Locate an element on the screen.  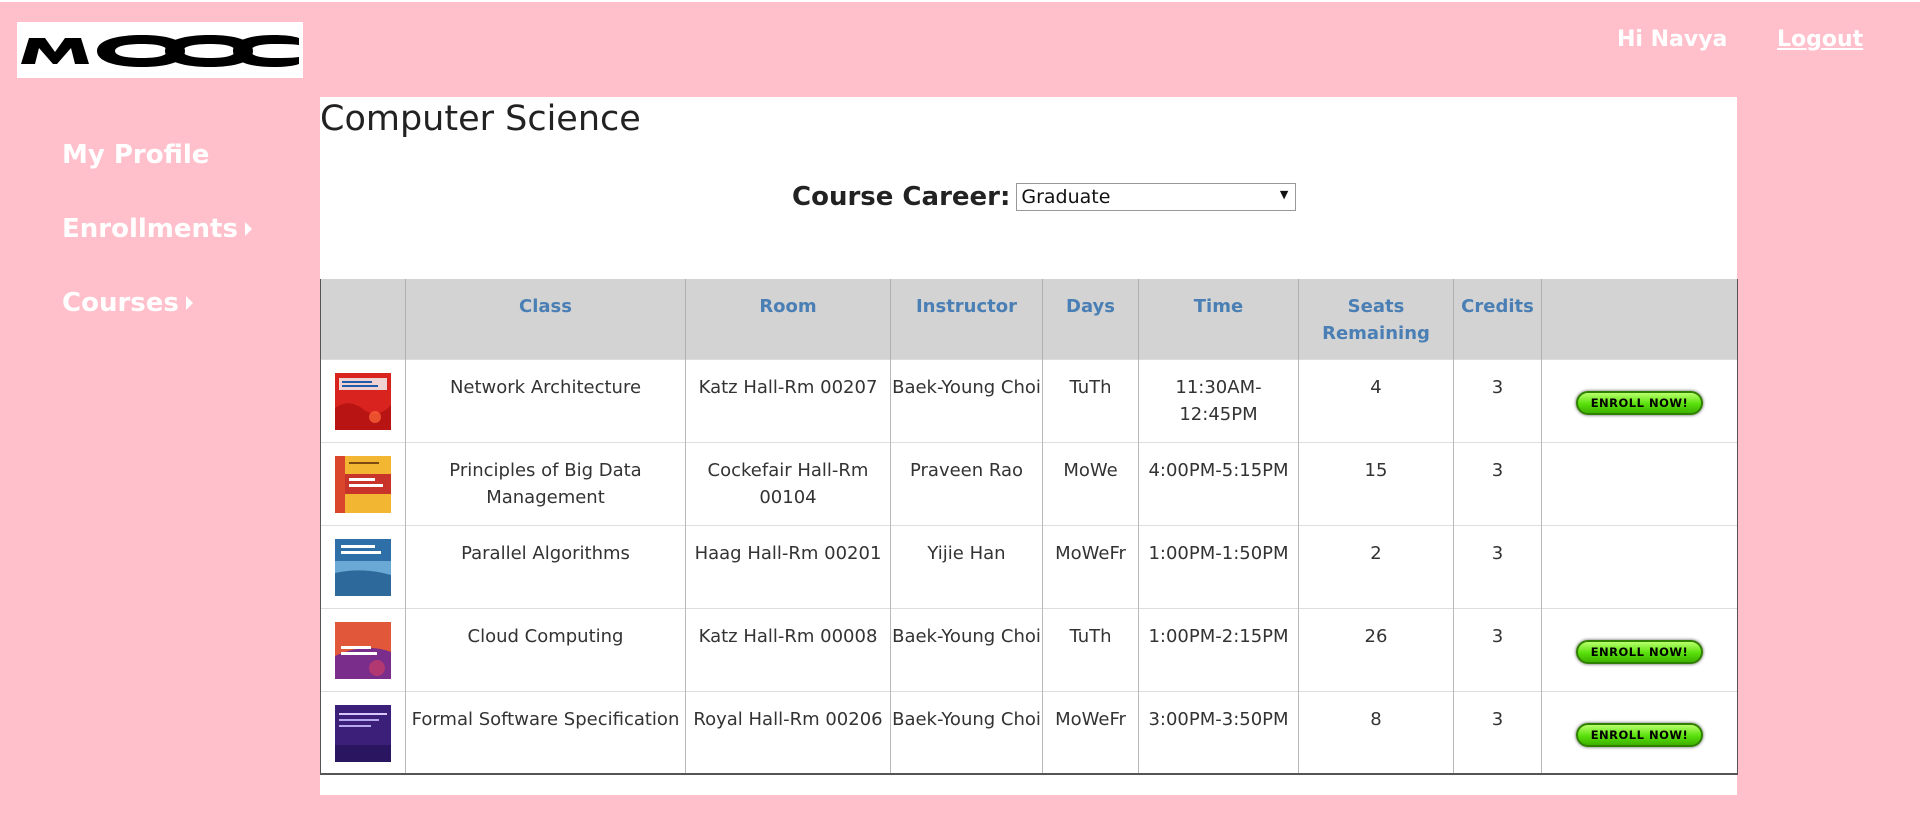
user-greeting: Hi Navya is located at coordinates (1672, 39).